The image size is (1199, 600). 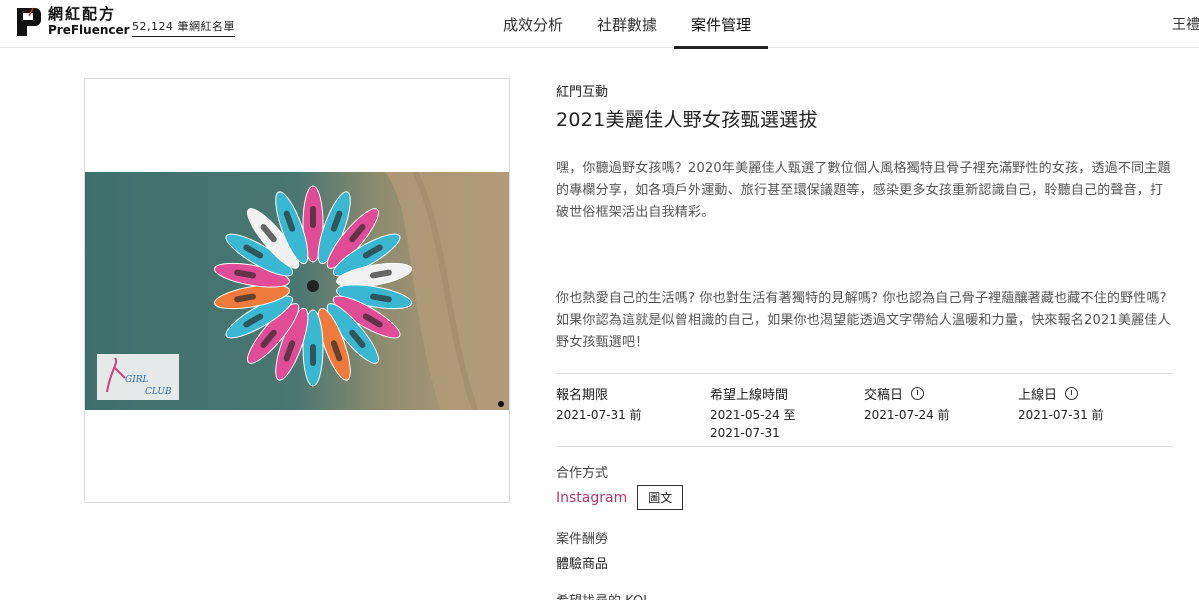 I want to click on nav-performance-analysis: 成效分析, so click(x=533, y=24).